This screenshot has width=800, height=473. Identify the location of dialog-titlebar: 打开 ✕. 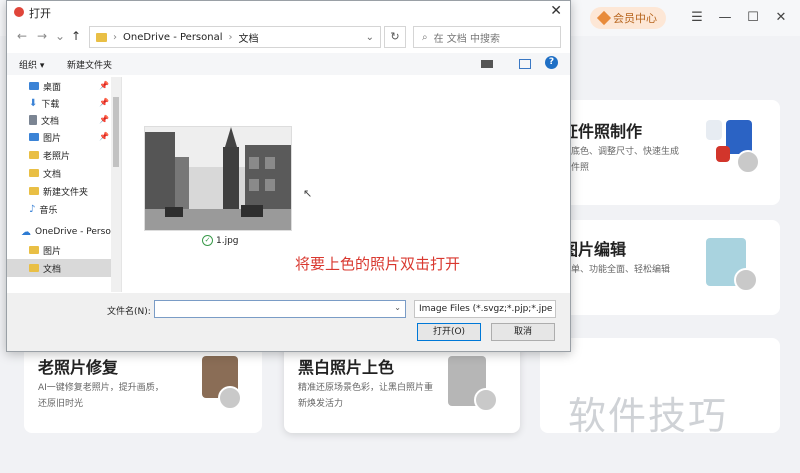
(288, 12).